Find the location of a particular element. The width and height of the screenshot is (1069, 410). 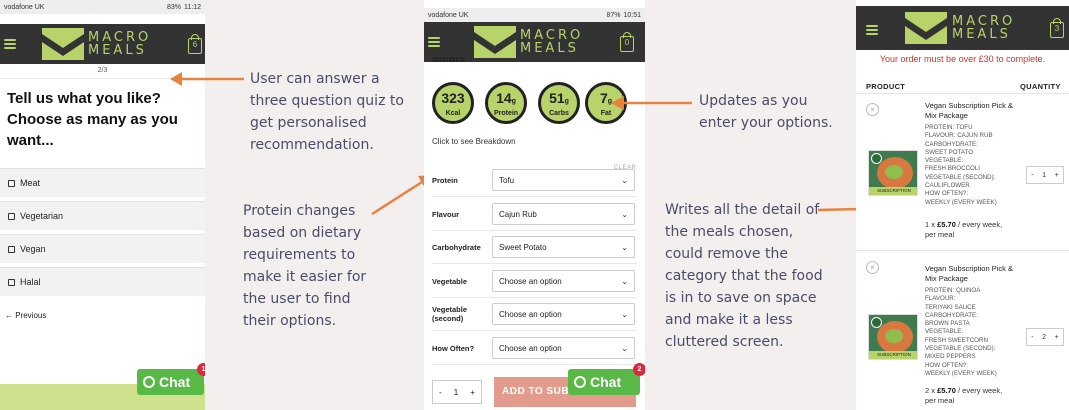

column-product: PRODUCT is located at coordinates (886, 86).